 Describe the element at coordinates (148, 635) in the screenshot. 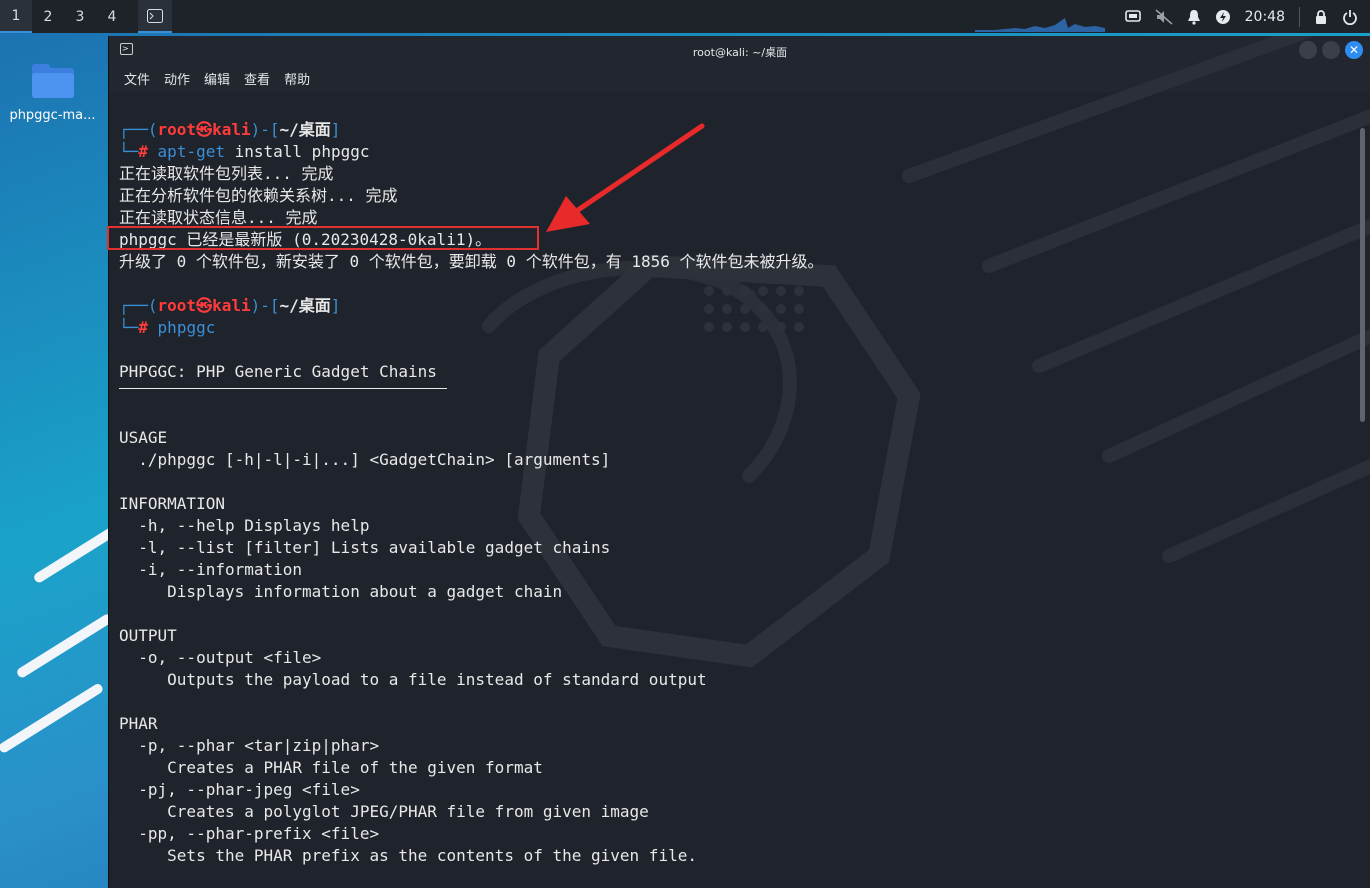

I see `help-line: OUTPUT` at that location.